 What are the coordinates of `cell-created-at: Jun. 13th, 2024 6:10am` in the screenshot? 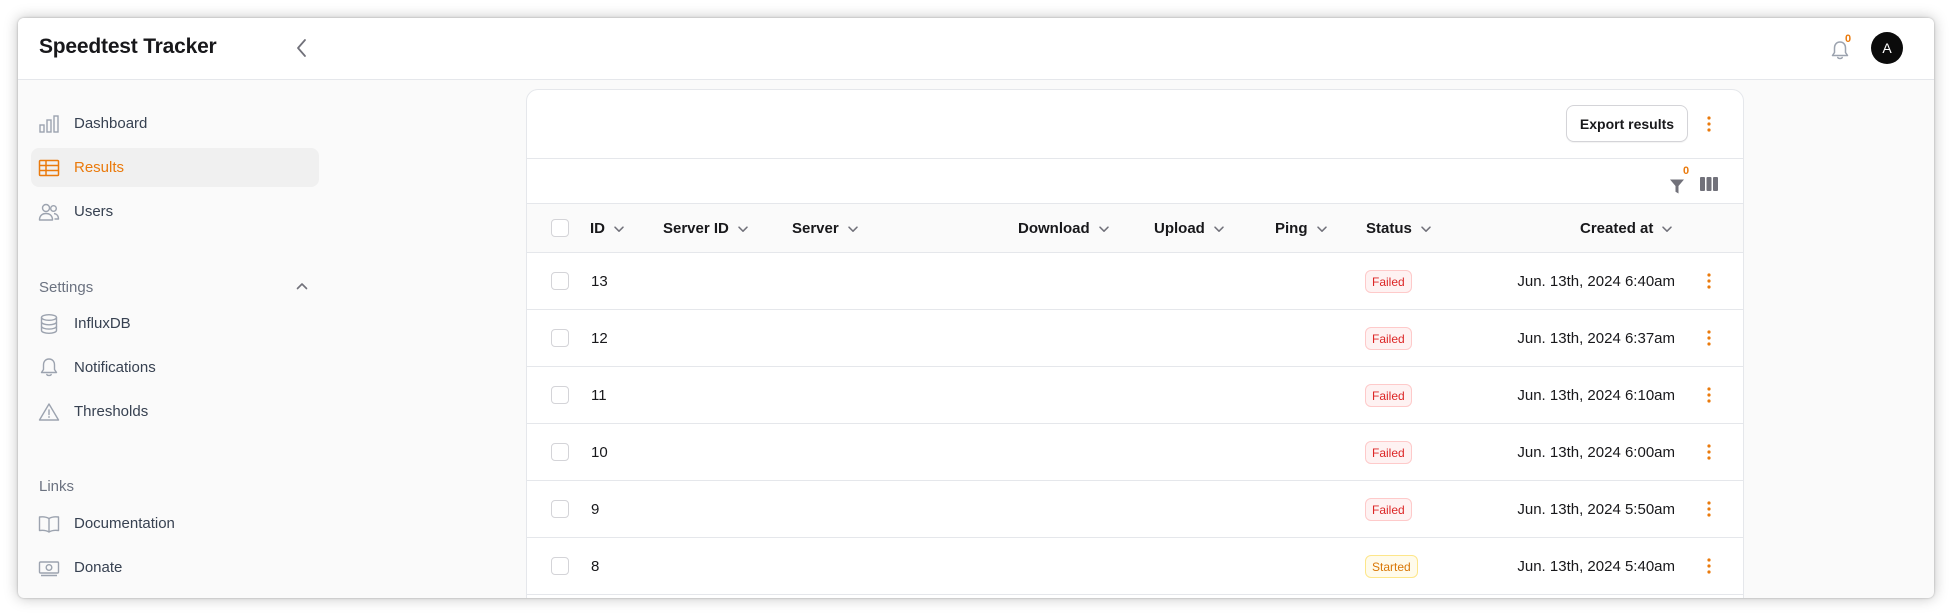 It's located at (1596, 395).